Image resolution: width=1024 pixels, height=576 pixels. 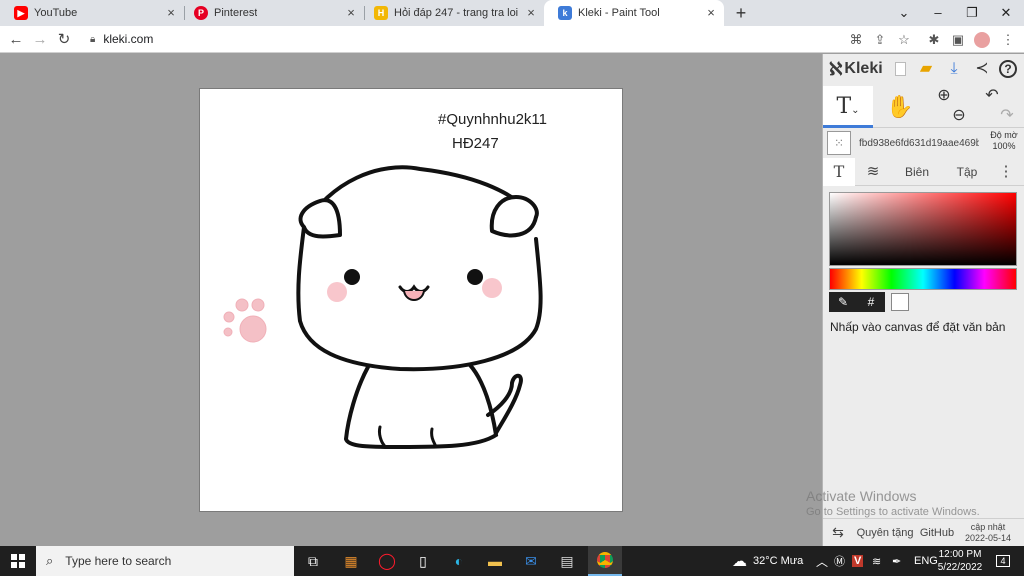 I want to click on canvas-caption-line1: #Quynhnhu2k11, so click(x=492, y=119).